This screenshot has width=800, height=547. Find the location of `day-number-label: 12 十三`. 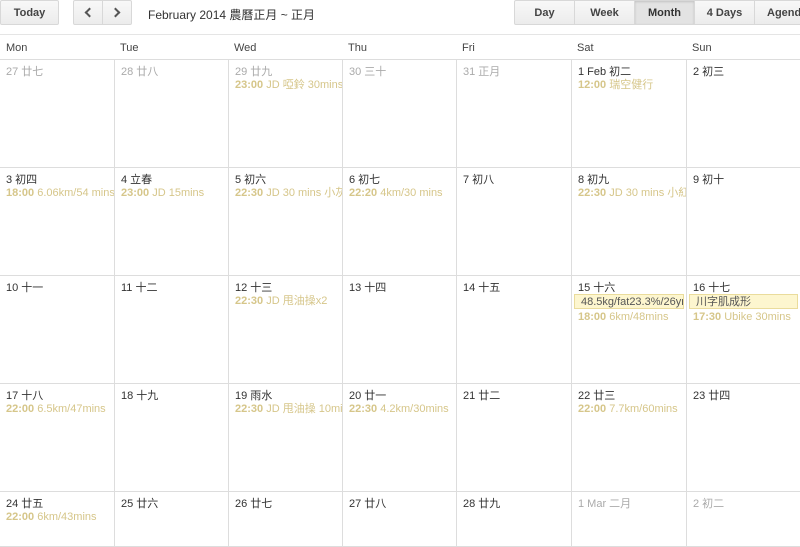

day-number-label: 12 十三 is located at coordinates (285, 285).